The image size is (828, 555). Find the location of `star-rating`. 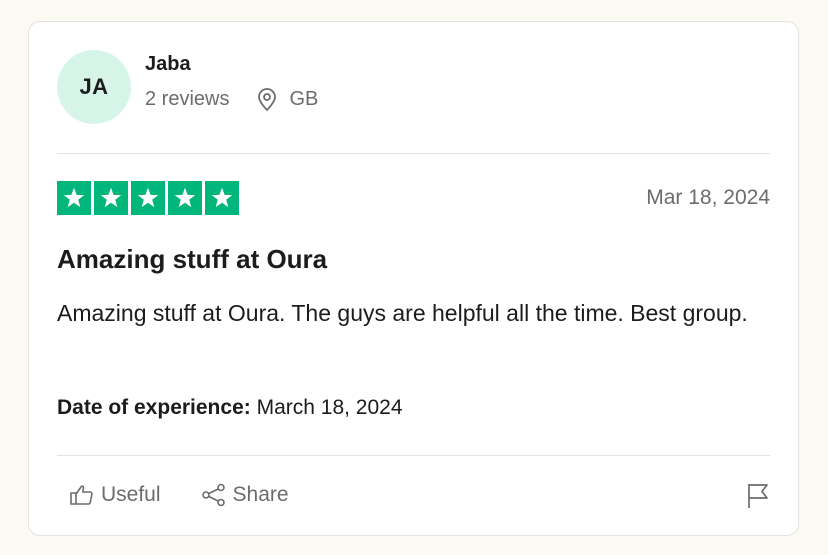

star-rating is located at coordinates (148, 198).